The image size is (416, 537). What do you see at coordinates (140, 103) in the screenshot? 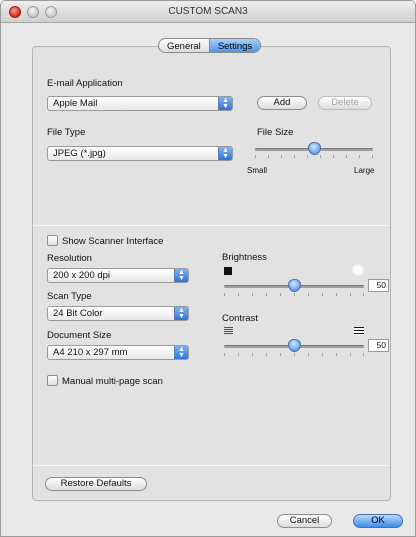
I see `email-application-popup: Apple Mail ▲ ▼` at bounding box center [140, 103].